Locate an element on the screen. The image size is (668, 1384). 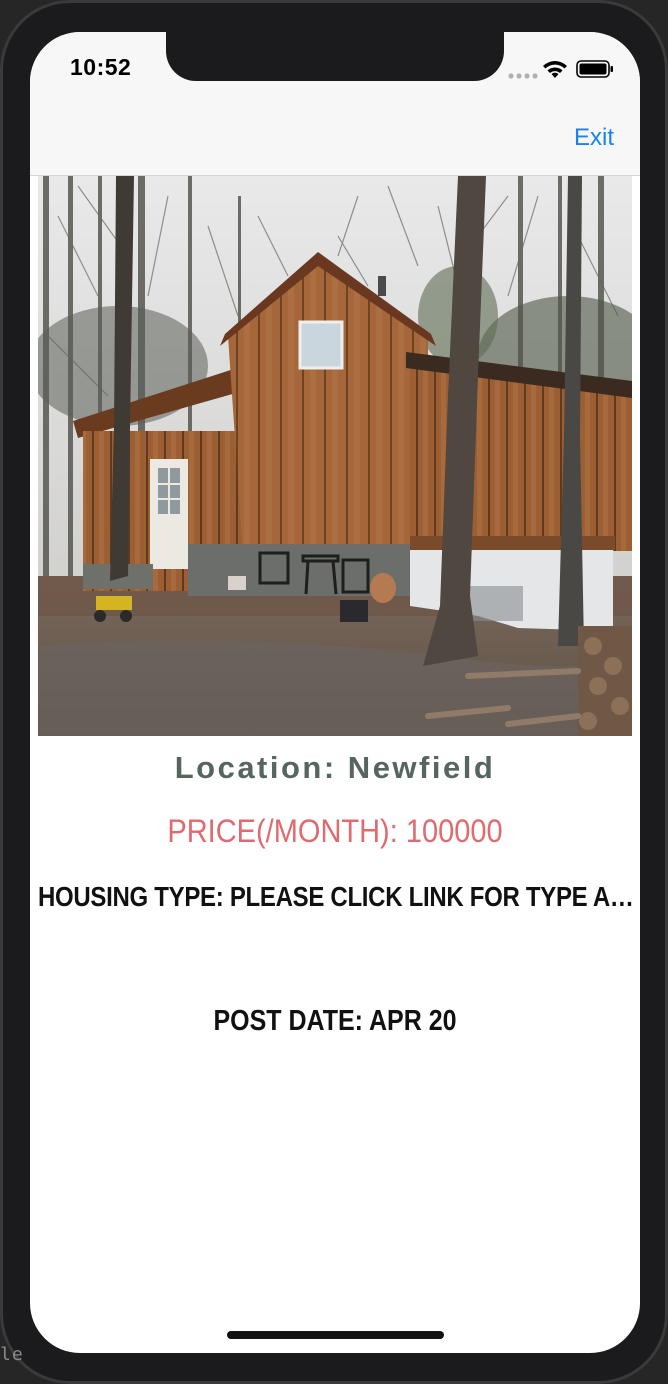
location-label: Location: Newfield is located at coordinates (335, 767).